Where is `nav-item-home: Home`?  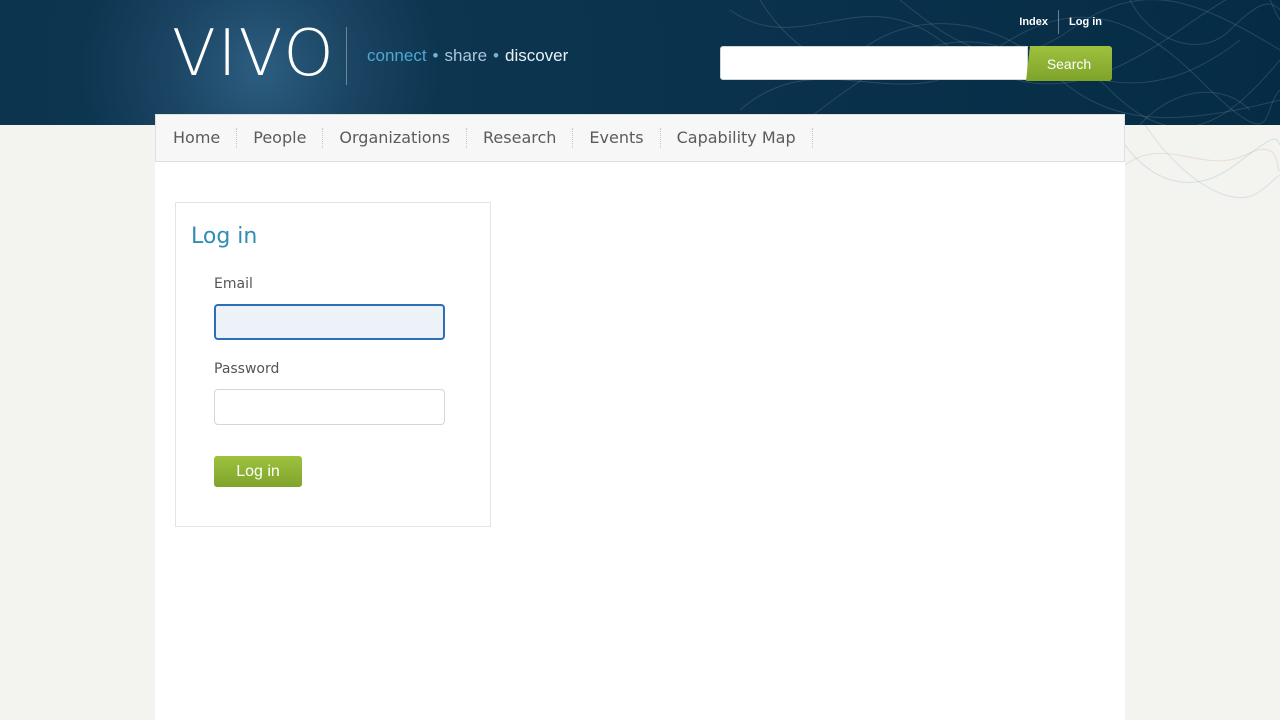
nav-item-home: Home is located at coordinates (197, 138).